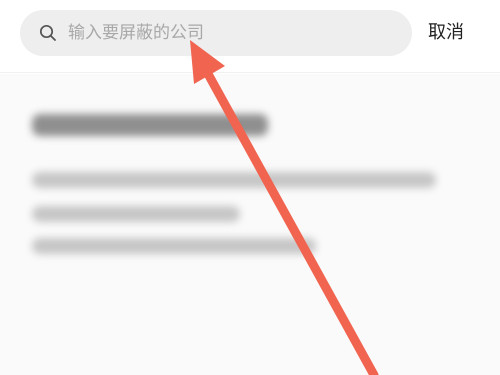 Image resolution: width=500 pixels, height=375 pixels. I want to click on cancel-button: 取消, so click(446, 33).